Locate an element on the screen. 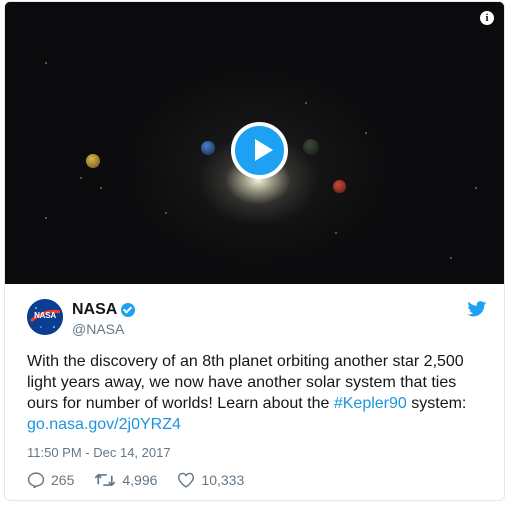 This screenshot has height=505, width=511. reply-icon is located at coordinates (36, 480).